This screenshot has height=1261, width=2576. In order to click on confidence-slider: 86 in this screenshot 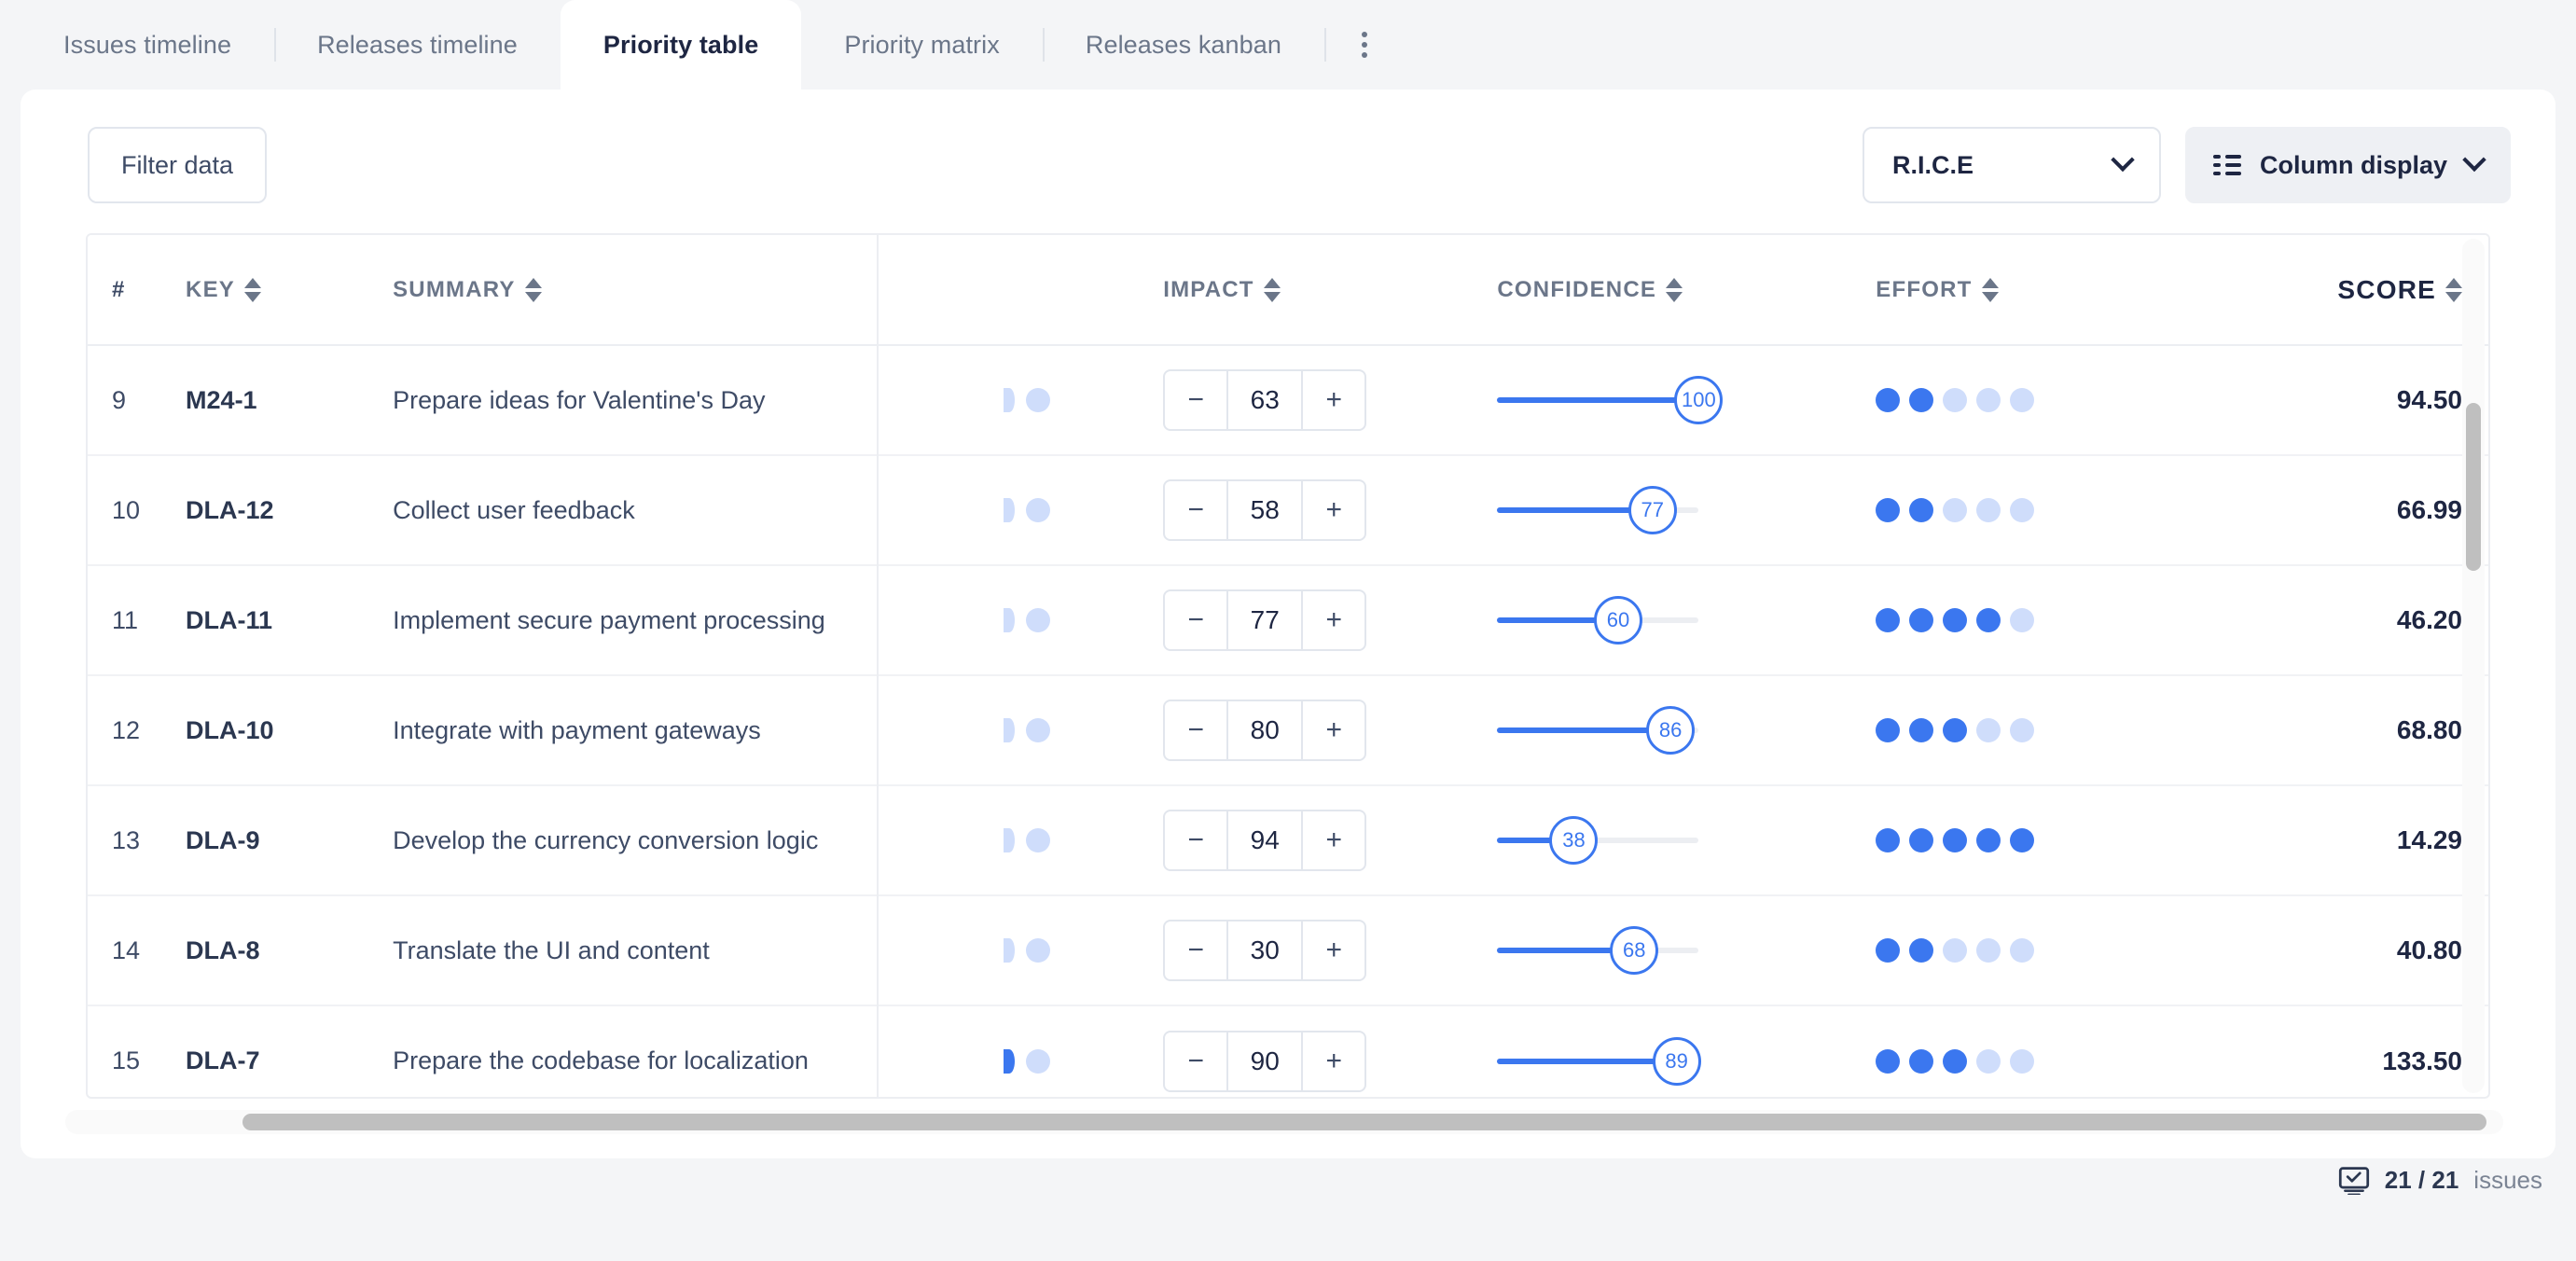, I will do `click(1598, 730)`.